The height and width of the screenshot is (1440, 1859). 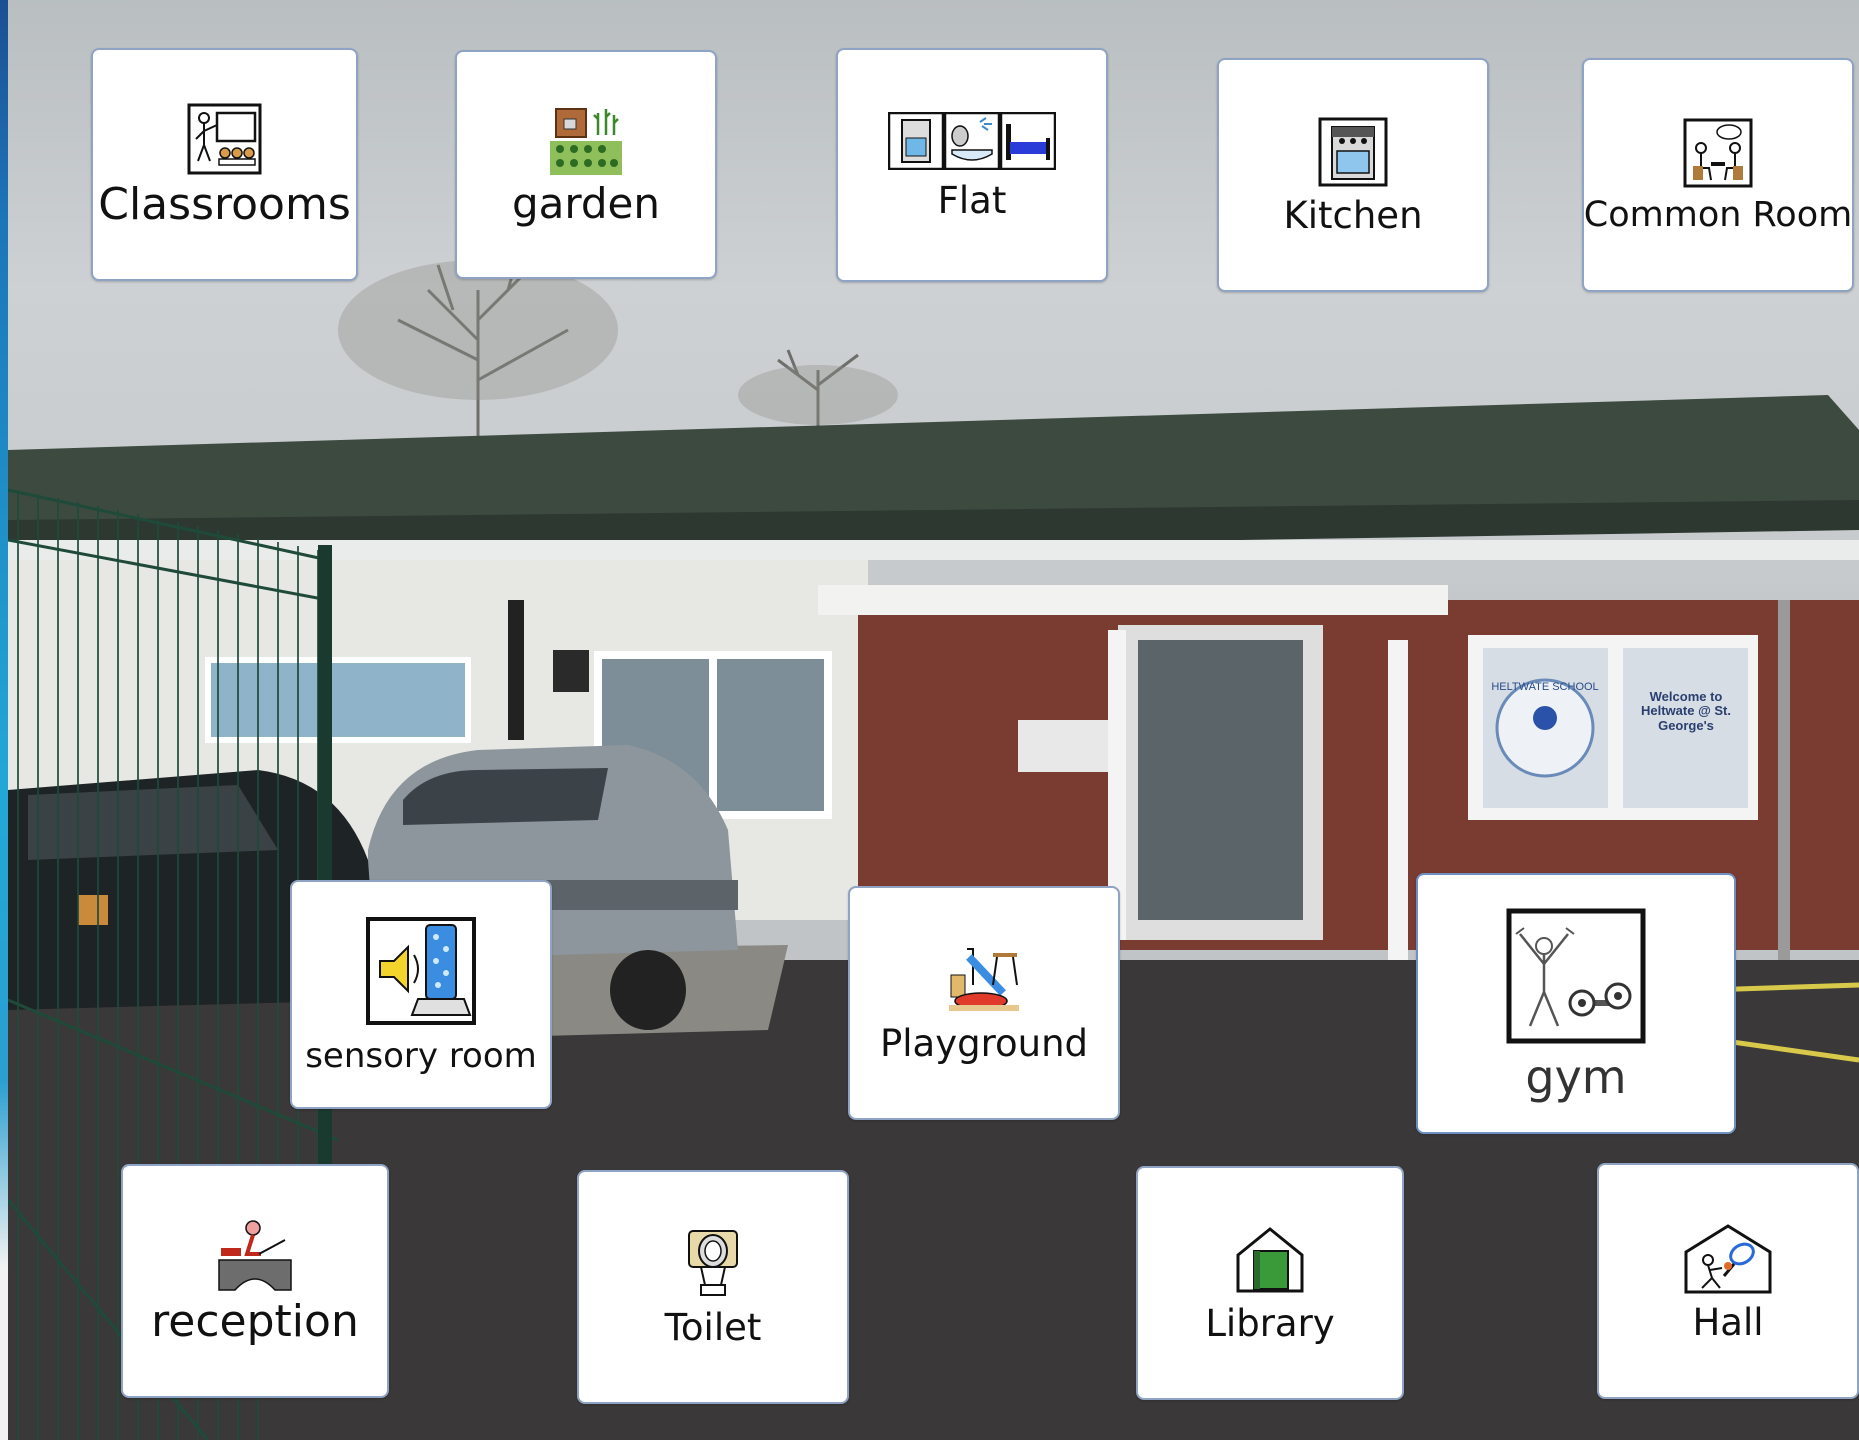 I want to click on toilet-icon, so click(x=713, y=1264).